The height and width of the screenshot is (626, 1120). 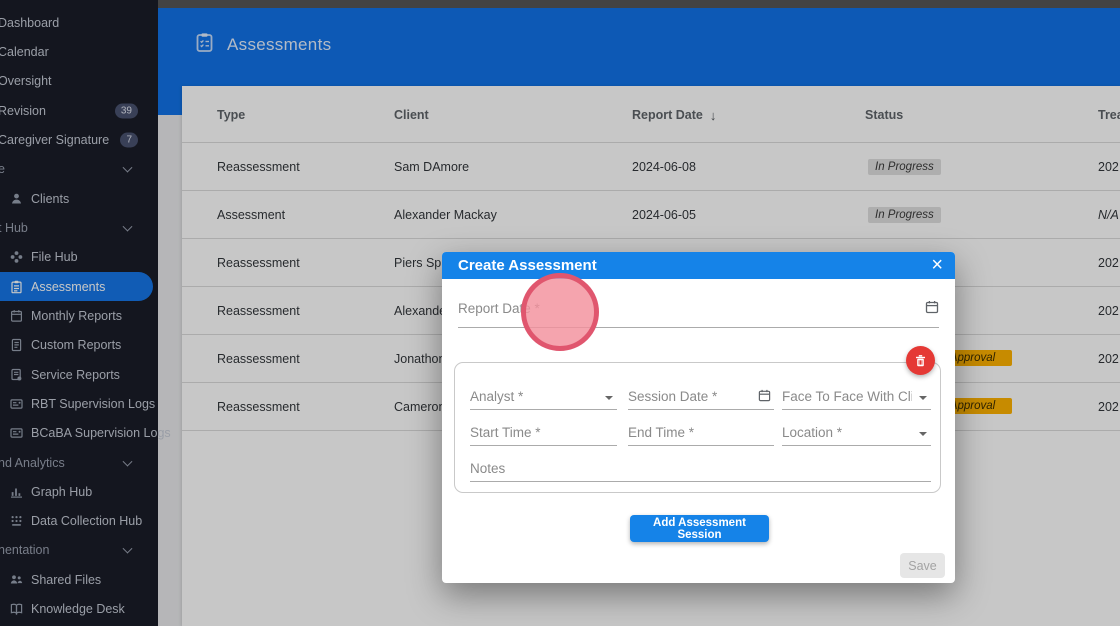 What do you see at coordinates (922, 565) in the screenshot?
I see `save-button: Save` at bounding box center [922, 565].